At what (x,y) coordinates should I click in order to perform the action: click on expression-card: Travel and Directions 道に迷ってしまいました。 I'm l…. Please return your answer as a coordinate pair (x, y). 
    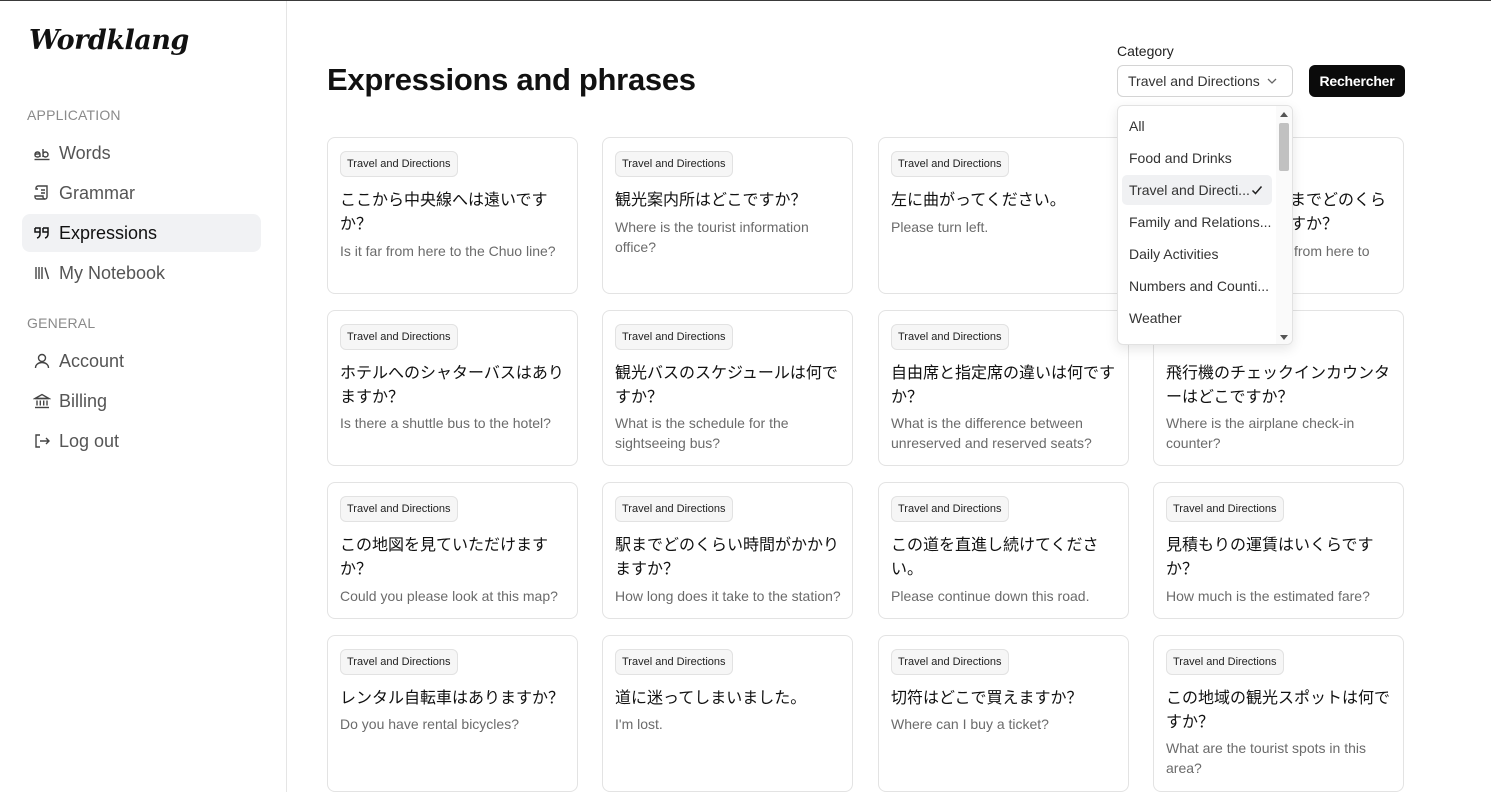
    Looking at the image, I should click on (727, 713).